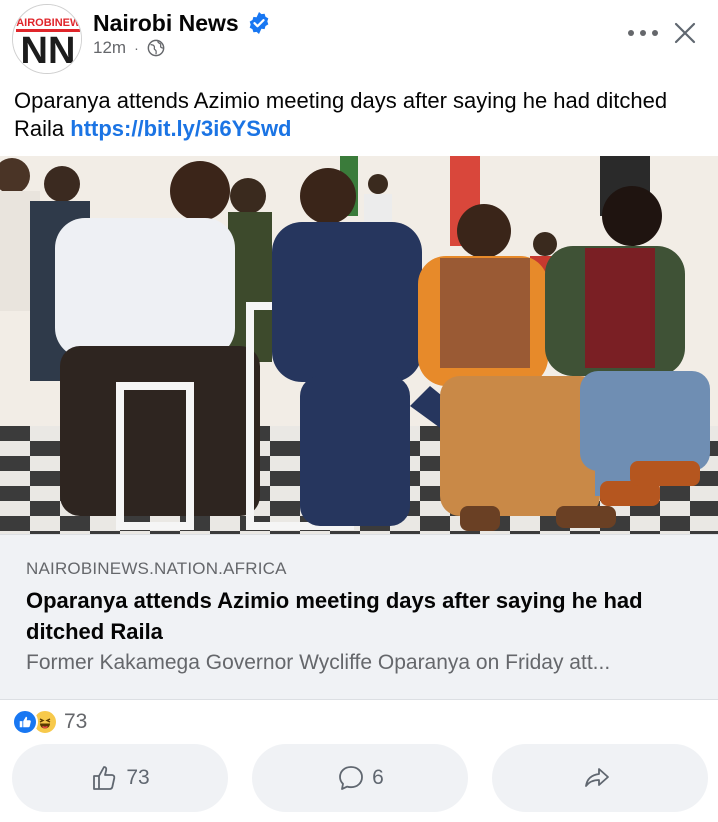  I want to click on action-bar: 73 6, so click(360, 778).